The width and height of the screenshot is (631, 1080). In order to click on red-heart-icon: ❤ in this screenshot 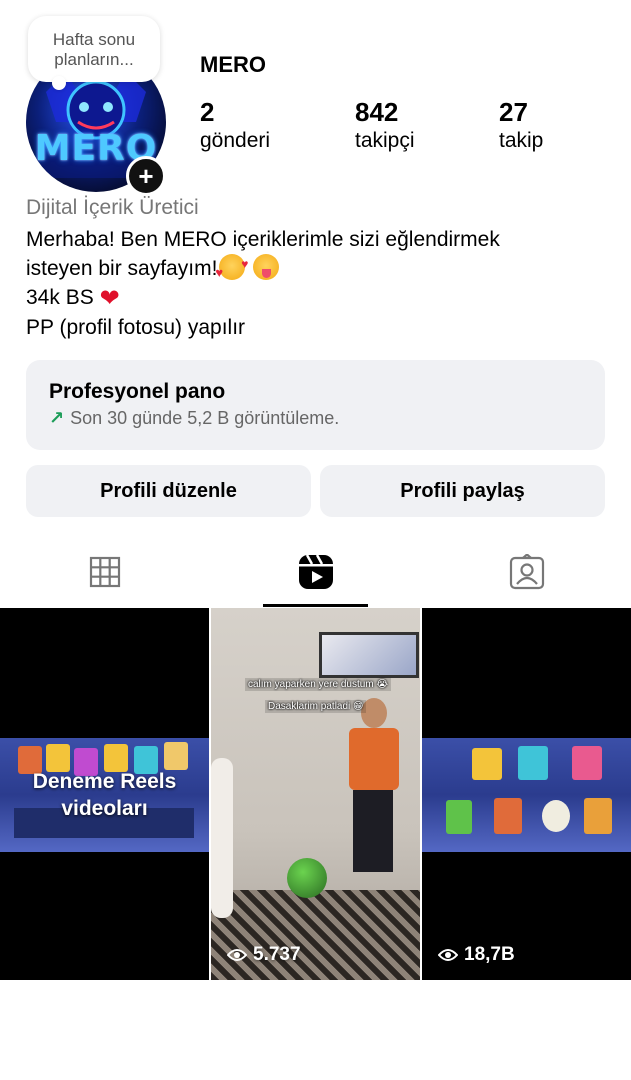, I will do `click(109, 298)`.